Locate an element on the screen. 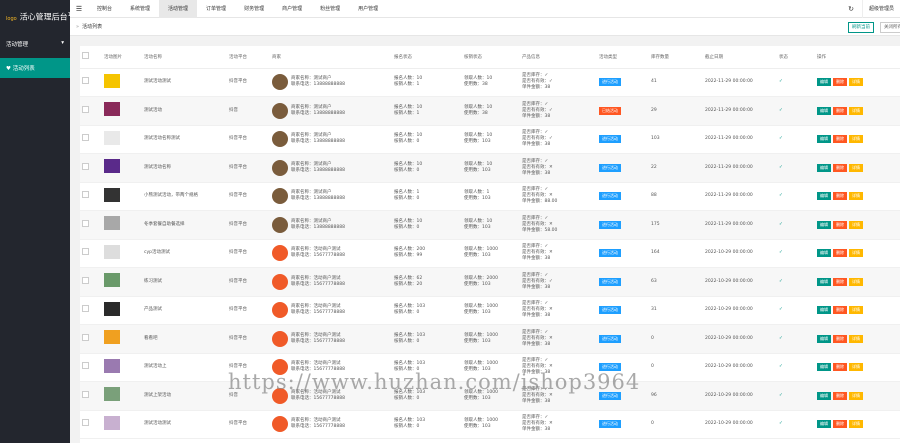 The height and width of the screenshot is (443, 900). menu-toggle-icon: ☰ is located at coordinates (79, 9).